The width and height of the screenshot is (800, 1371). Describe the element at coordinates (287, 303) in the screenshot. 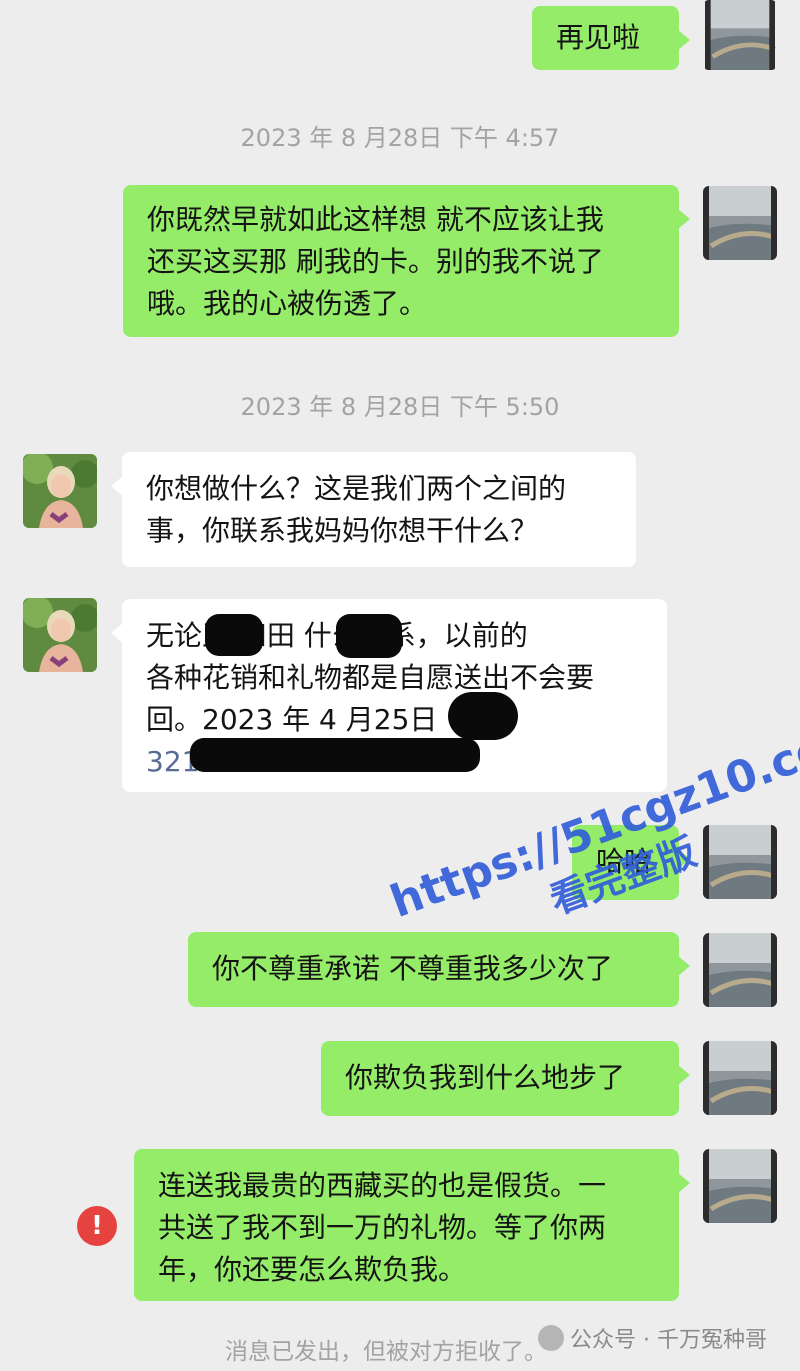

I see `message-line: 哦。我的心被伤透了。` at that location.